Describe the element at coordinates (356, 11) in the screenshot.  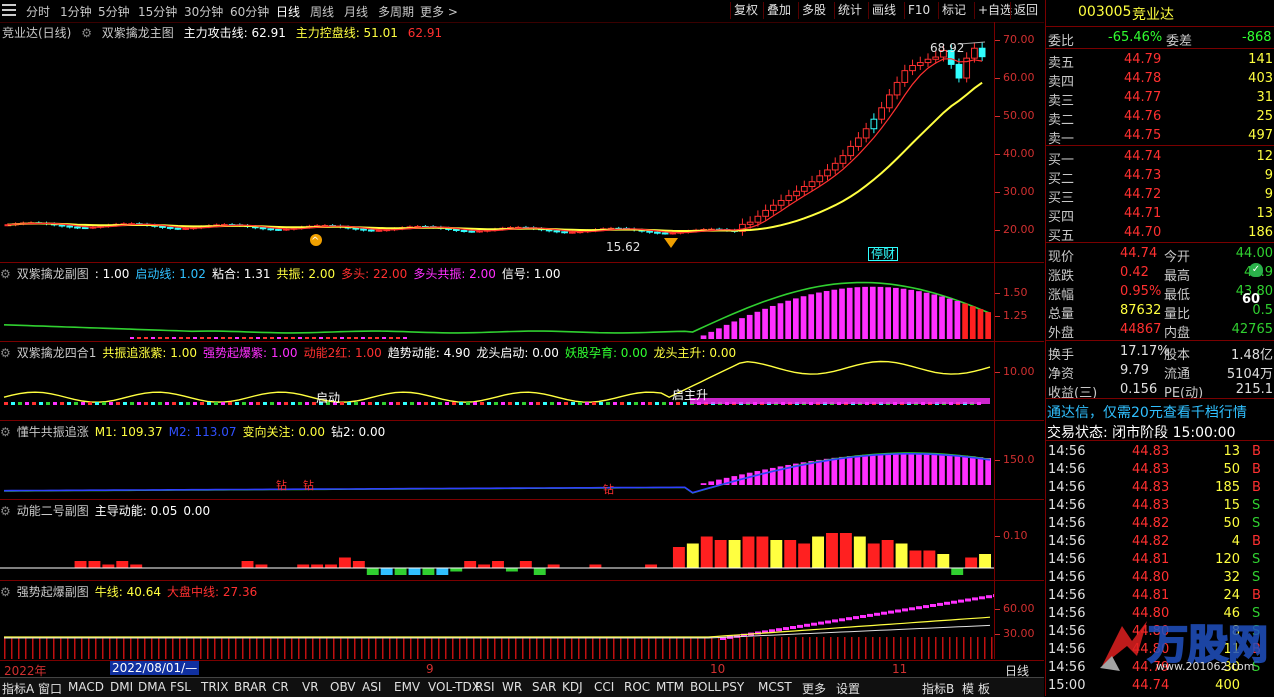
I see `timeframe-8: 月线` at that location.